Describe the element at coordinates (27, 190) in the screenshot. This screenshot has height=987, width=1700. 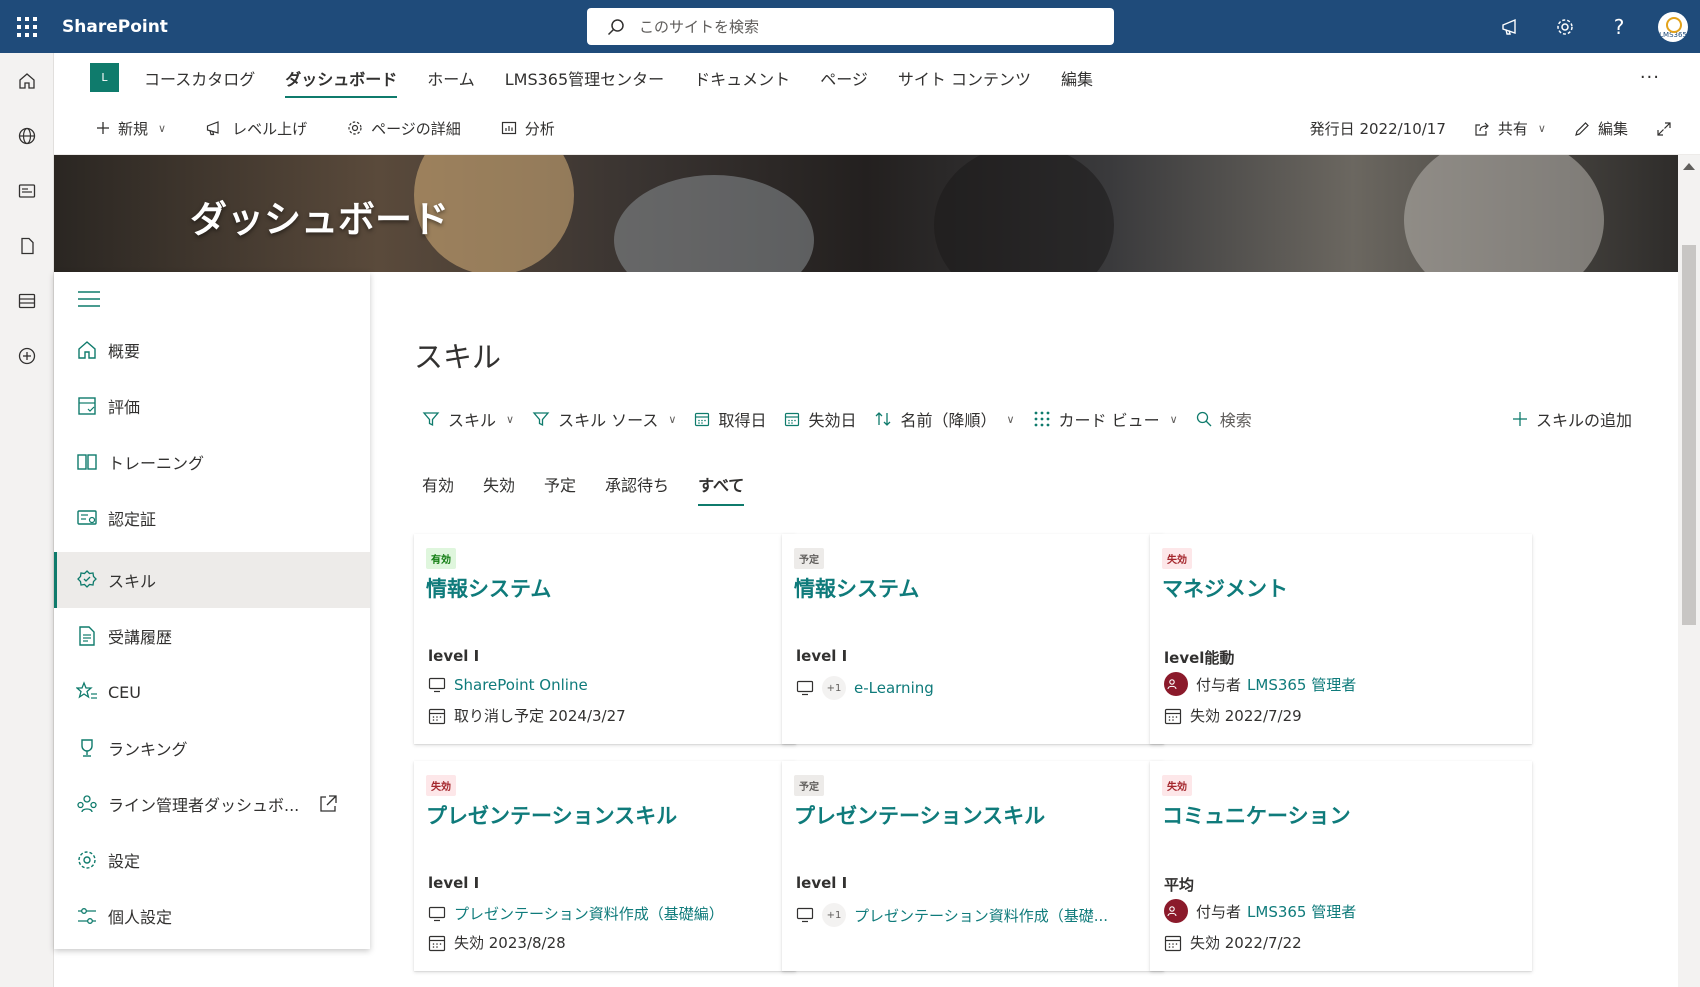
I see `appbar-news` at that location.